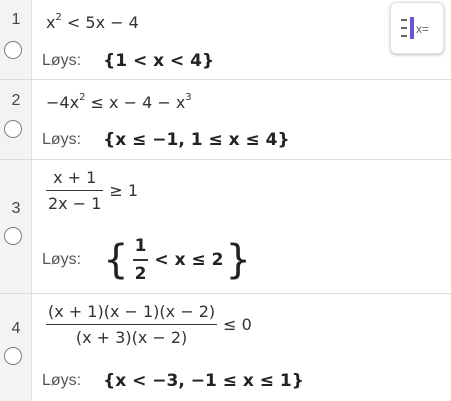 The image size is (451, 401). I want to click on row-input: x + 1 2x − 1 ≥ 1, so click(92, 190).